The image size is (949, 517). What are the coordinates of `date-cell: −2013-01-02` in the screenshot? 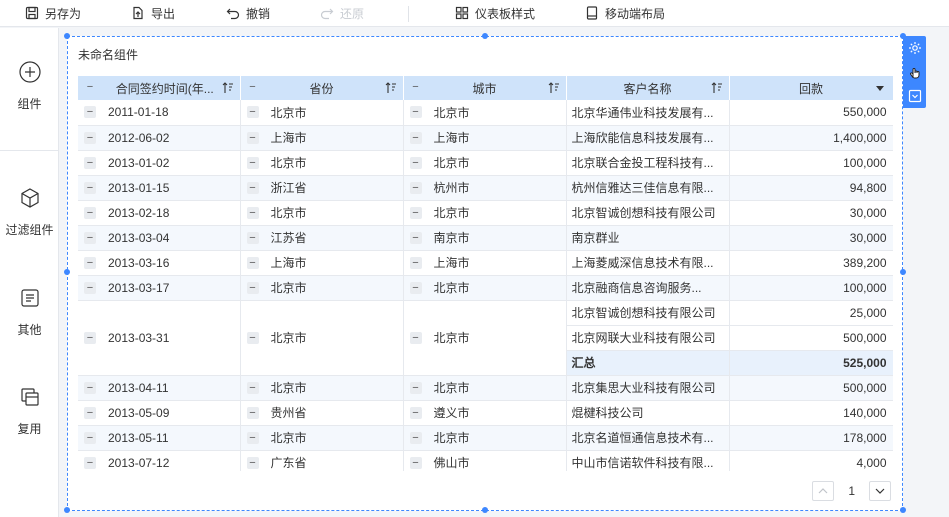 It's located at (159, 163).